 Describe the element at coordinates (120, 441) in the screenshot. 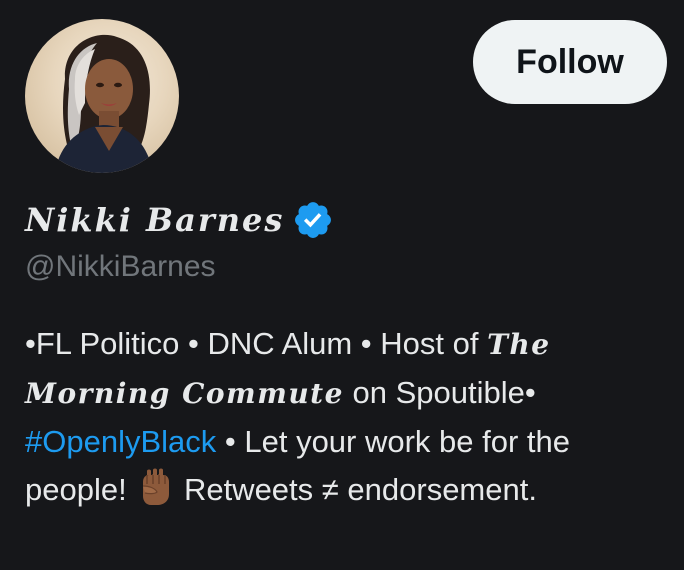

I see `hashtag-link: #OpenlyBlack` at that location.